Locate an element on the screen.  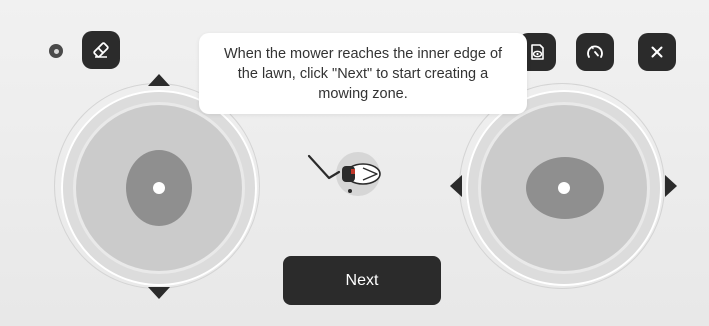
speed-button is located at coordinates (595, 52).